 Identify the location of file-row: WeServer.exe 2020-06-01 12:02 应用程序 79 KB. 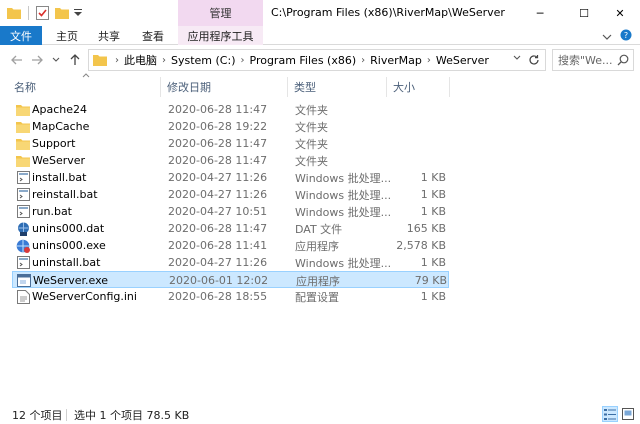
(230, 279).